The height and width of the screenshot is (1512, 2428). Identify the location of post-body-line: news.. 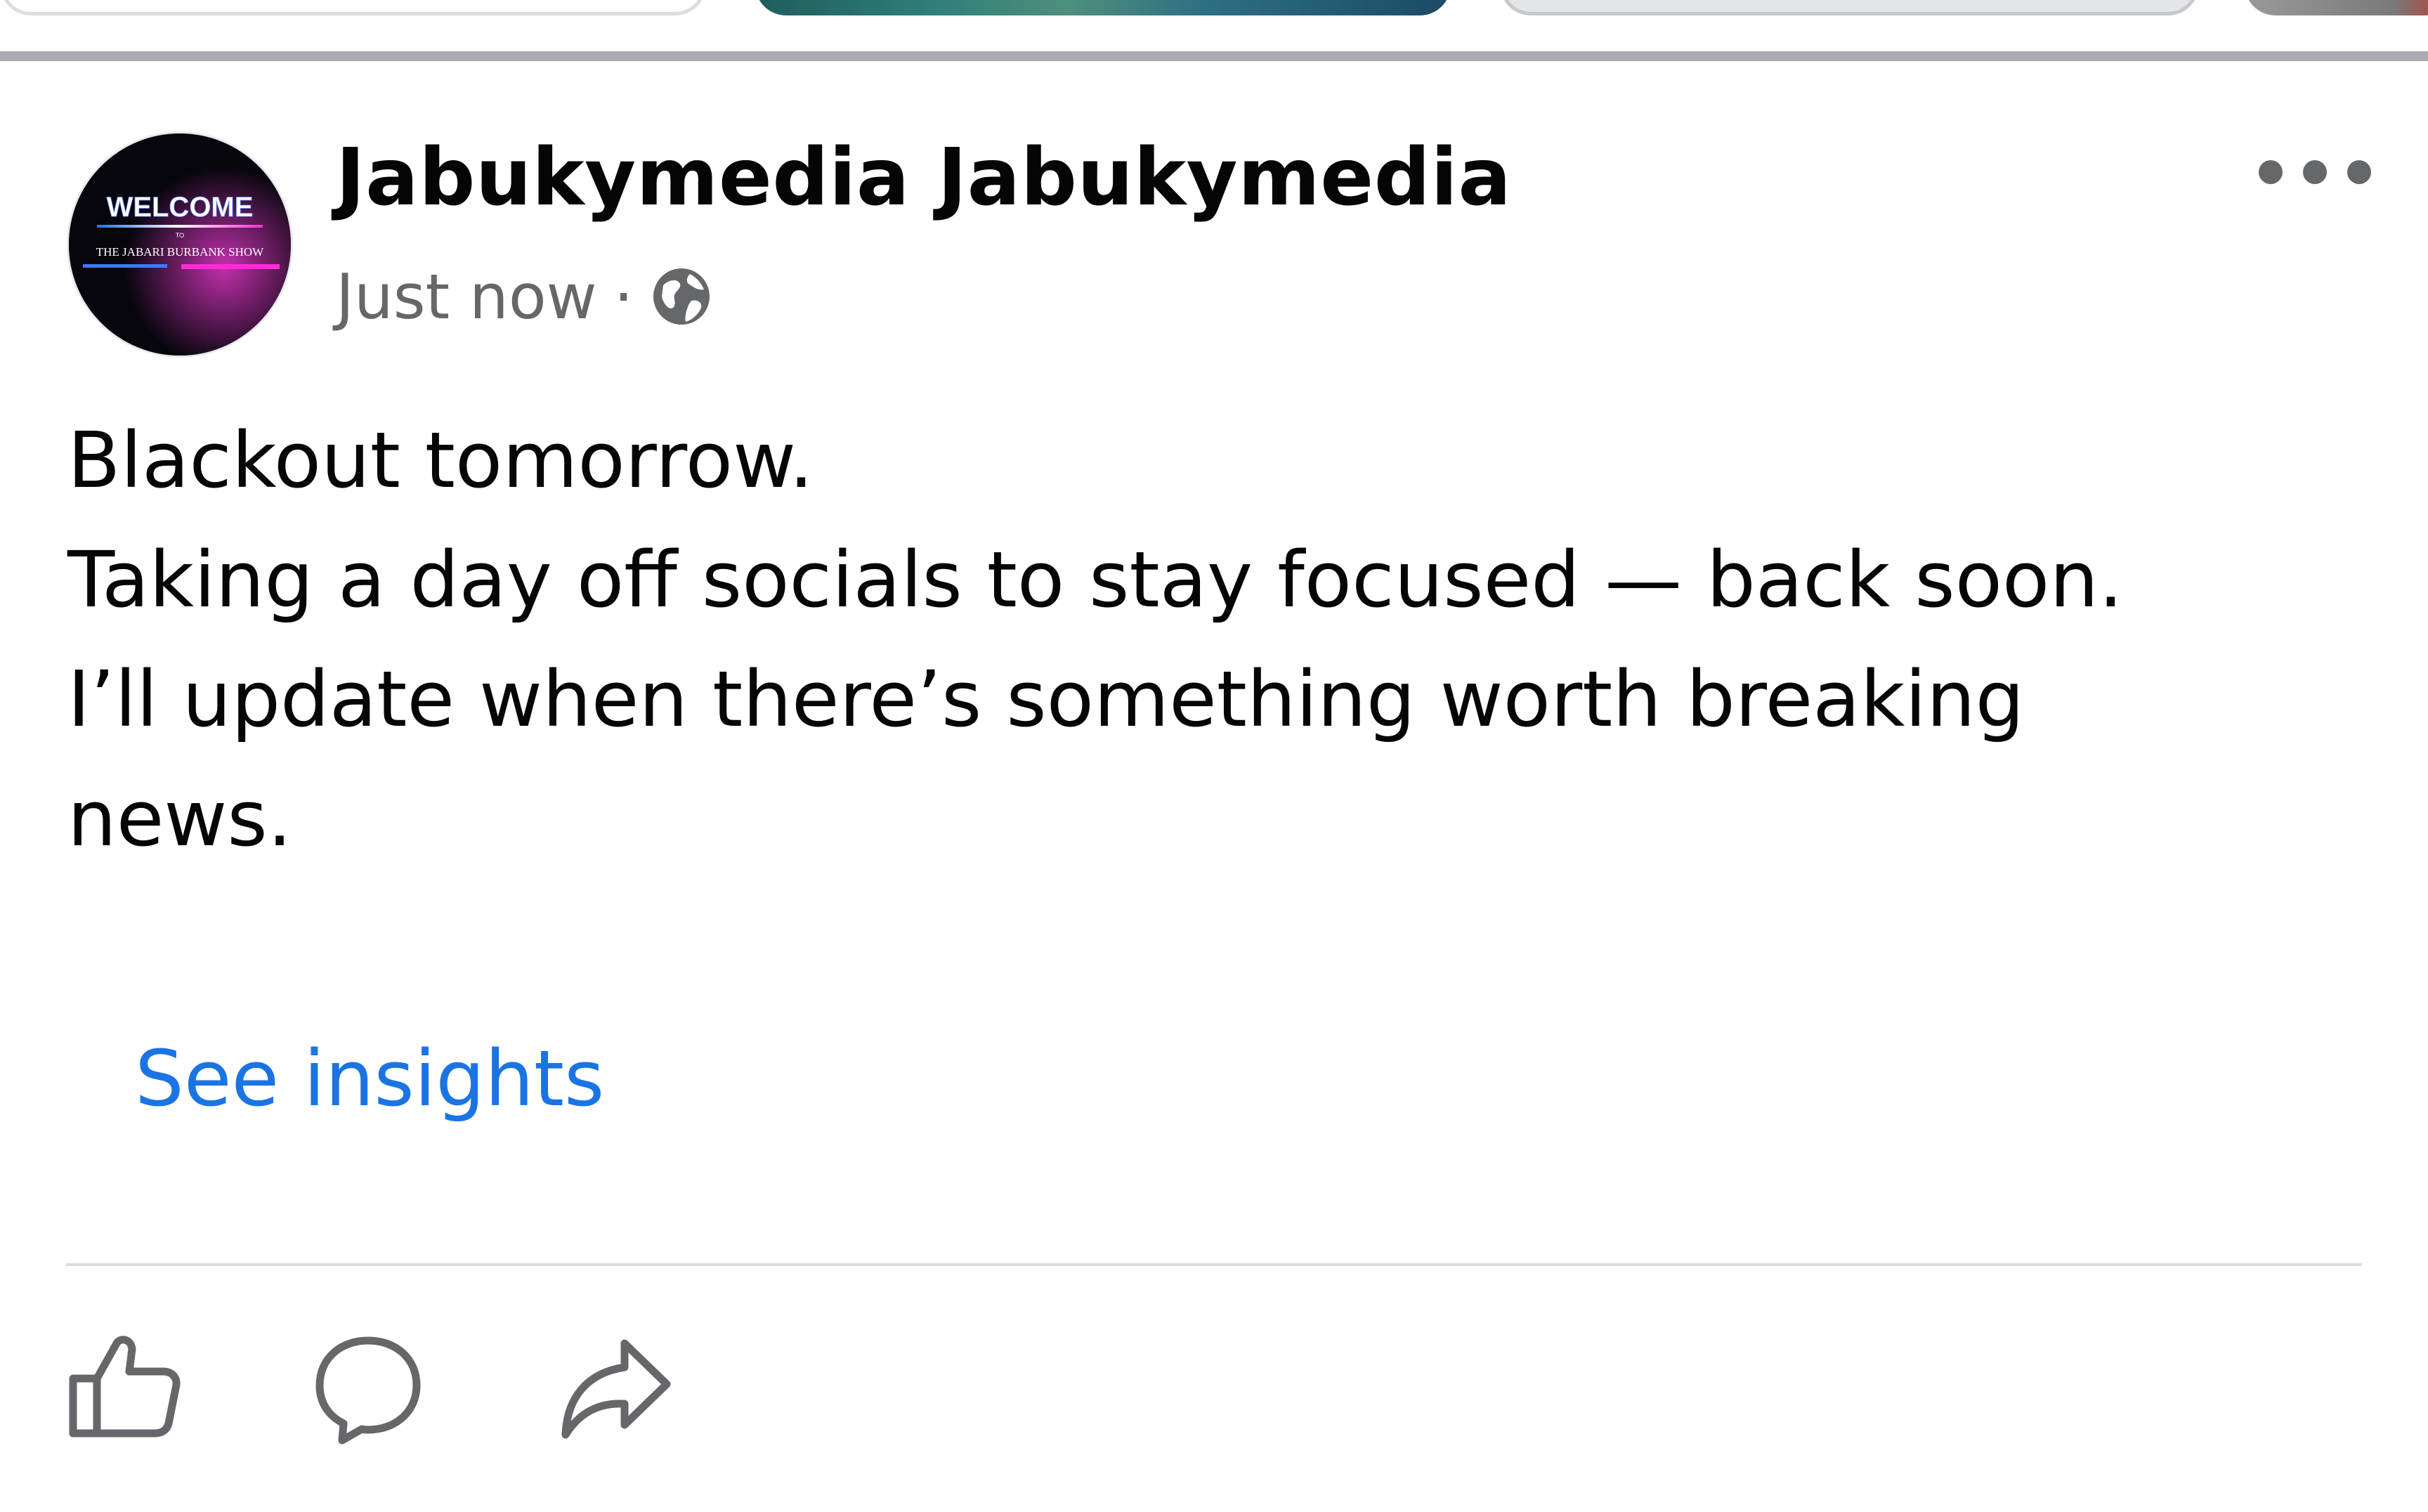
(179, 818).